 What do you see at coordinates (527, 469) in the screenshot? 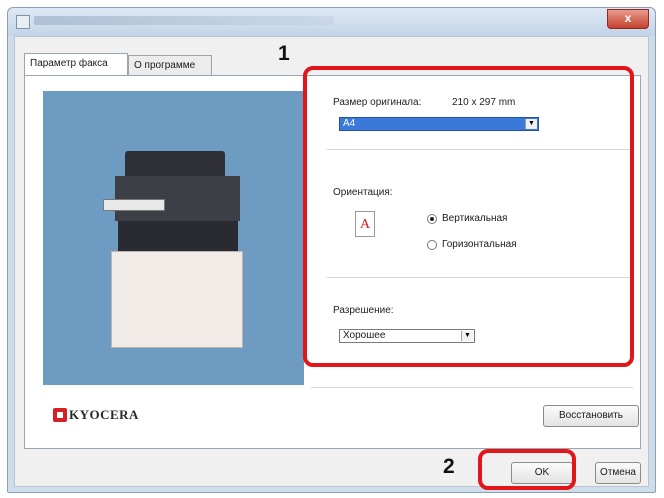
I see `highlight-ok-box` at bounding box center [527, 469].